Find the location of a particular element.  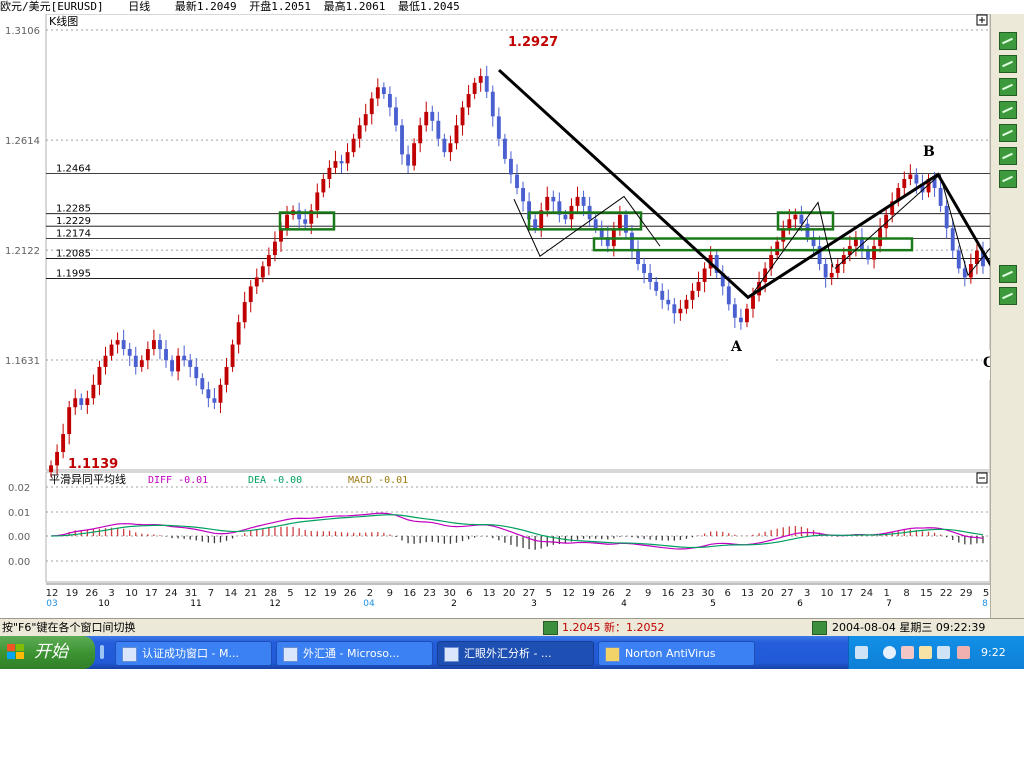

tool-button-5-icon is located at coordinates (1008, 133).